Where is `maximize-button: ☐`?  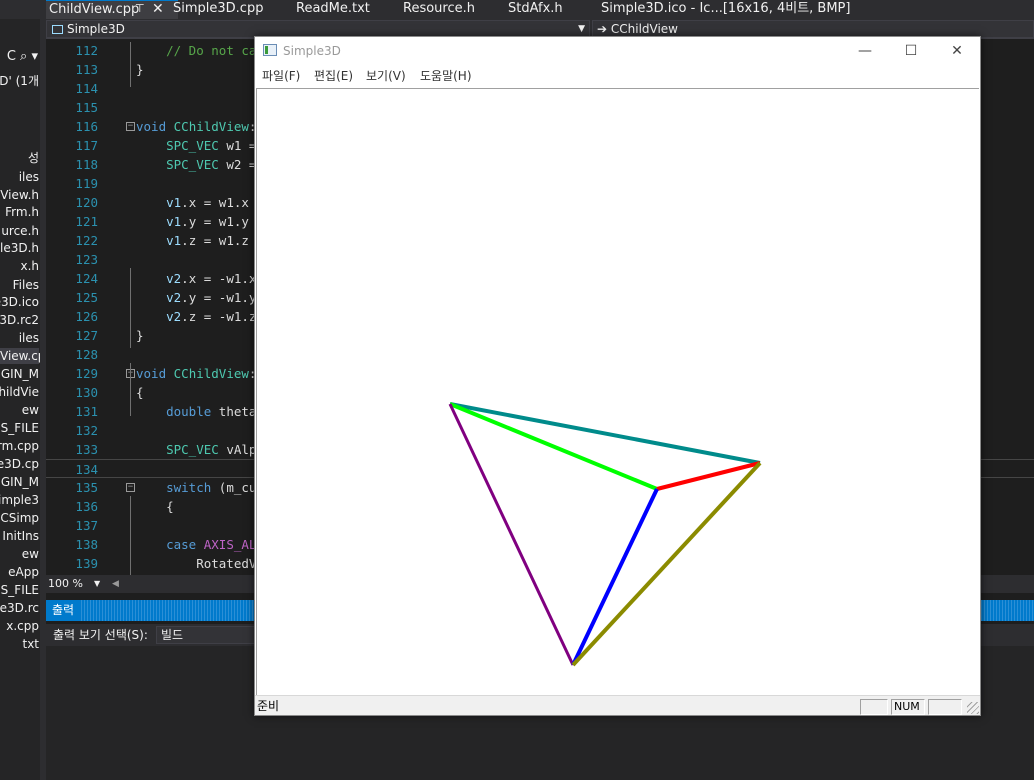
maximize-button: ☐ is located at coordinates (911, 51).